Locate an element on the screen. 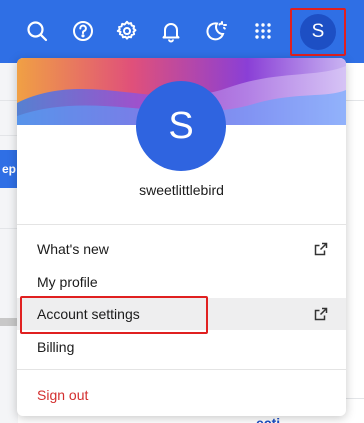 The image size is (364, 423). background-scrollbar is located at coordinates (9, 322).